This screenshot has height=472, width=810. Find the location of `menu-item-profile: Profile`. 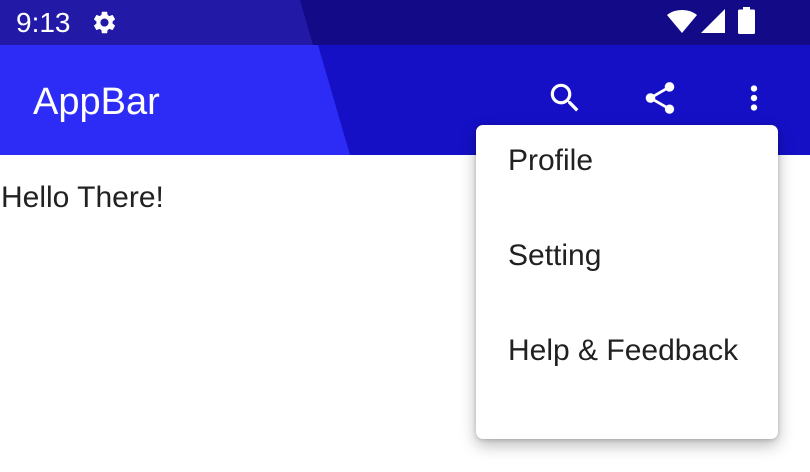

menu-item-profile: Profile is located at coordinates (627, 162).